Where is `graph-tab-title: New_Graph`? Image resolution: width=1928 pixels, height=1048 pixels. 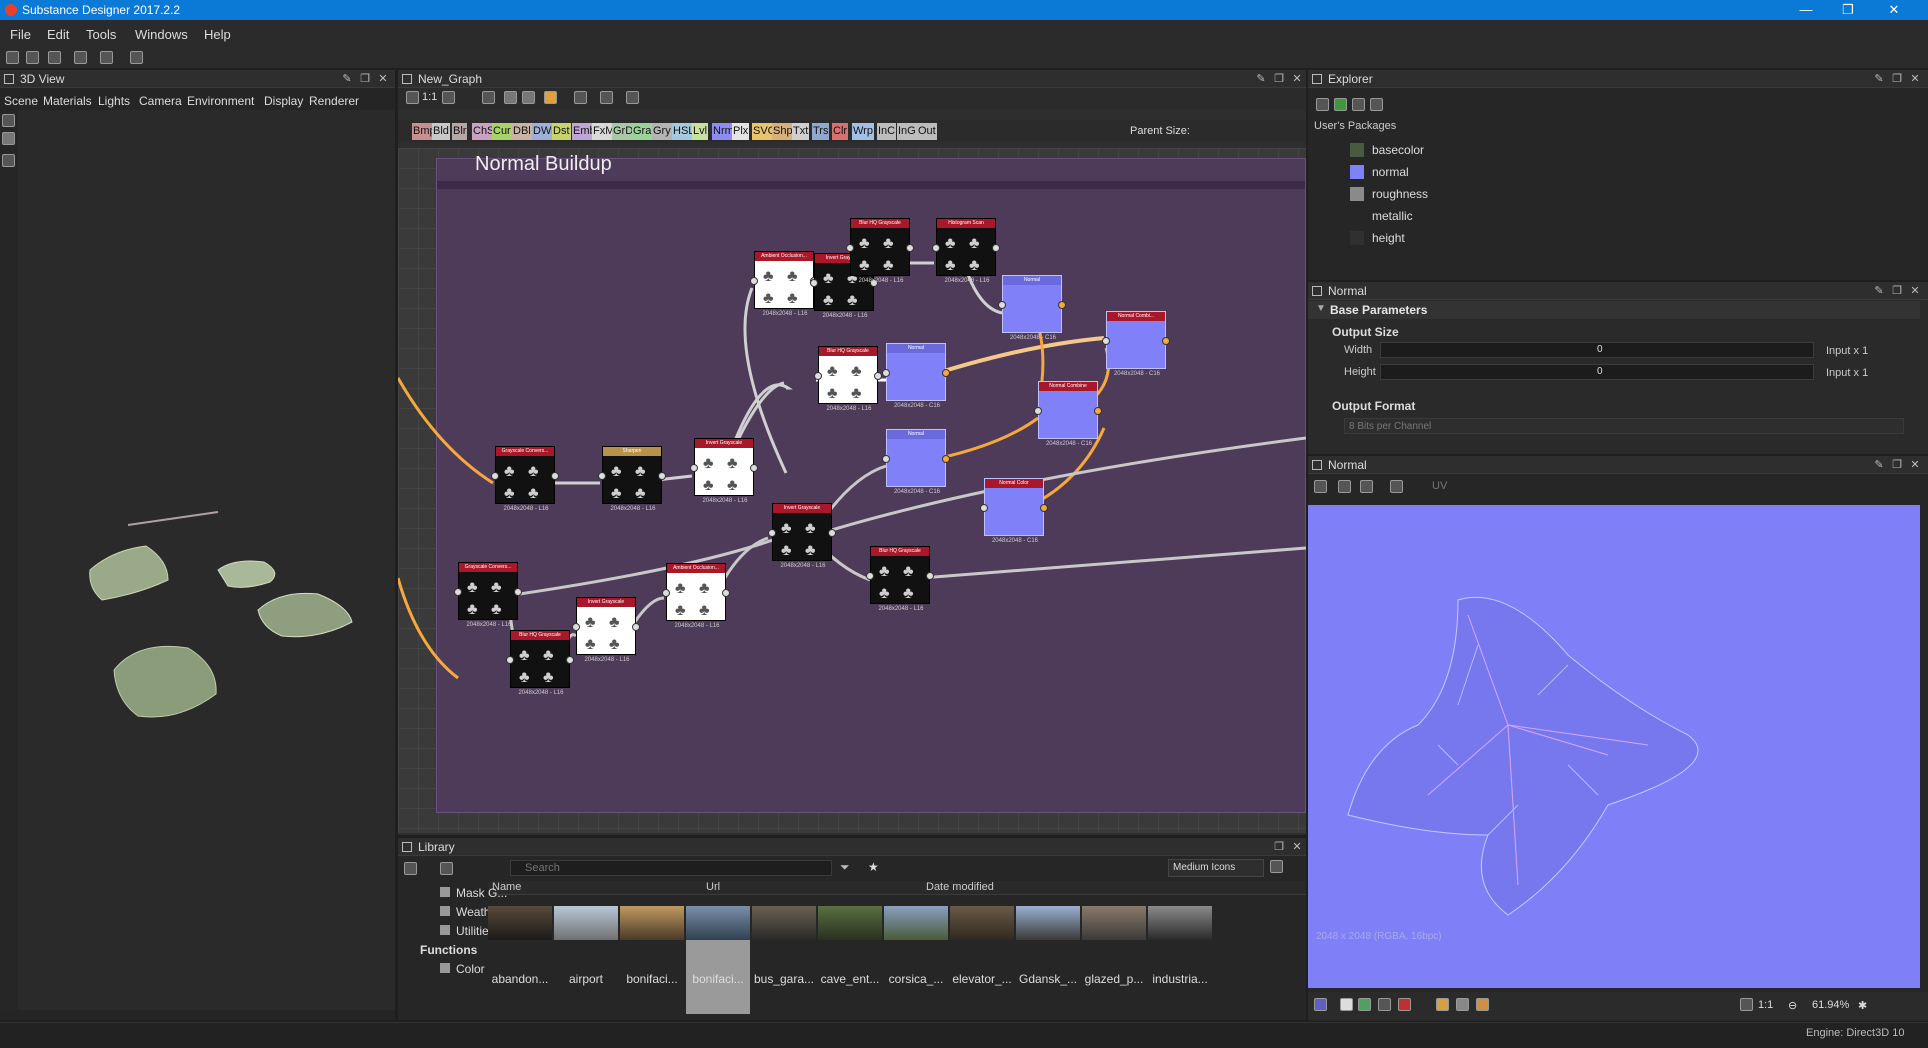
graph-tab-title: New_Graph is located at coordinates (450, 79).